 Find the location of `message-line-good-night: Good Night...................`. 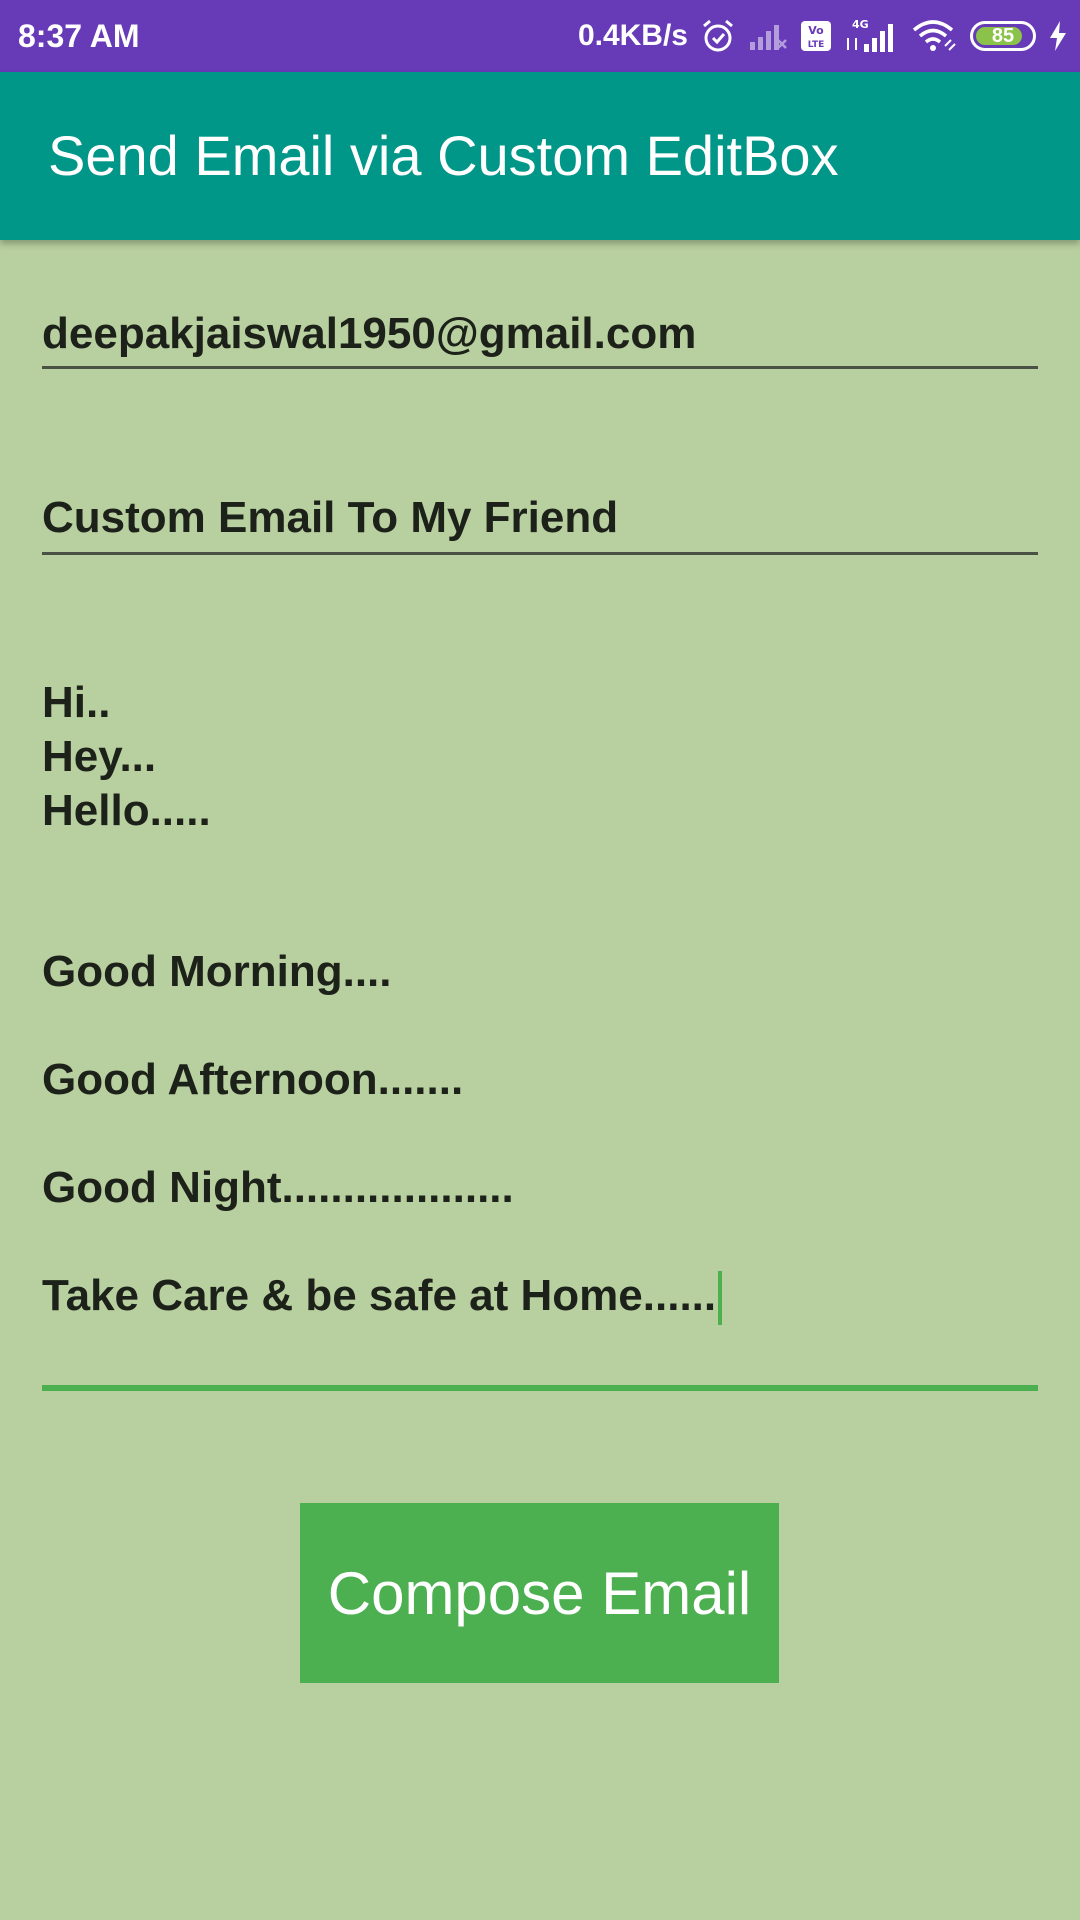

message-line-good-night: Good Night................... is located at coordinates (278, 1188).